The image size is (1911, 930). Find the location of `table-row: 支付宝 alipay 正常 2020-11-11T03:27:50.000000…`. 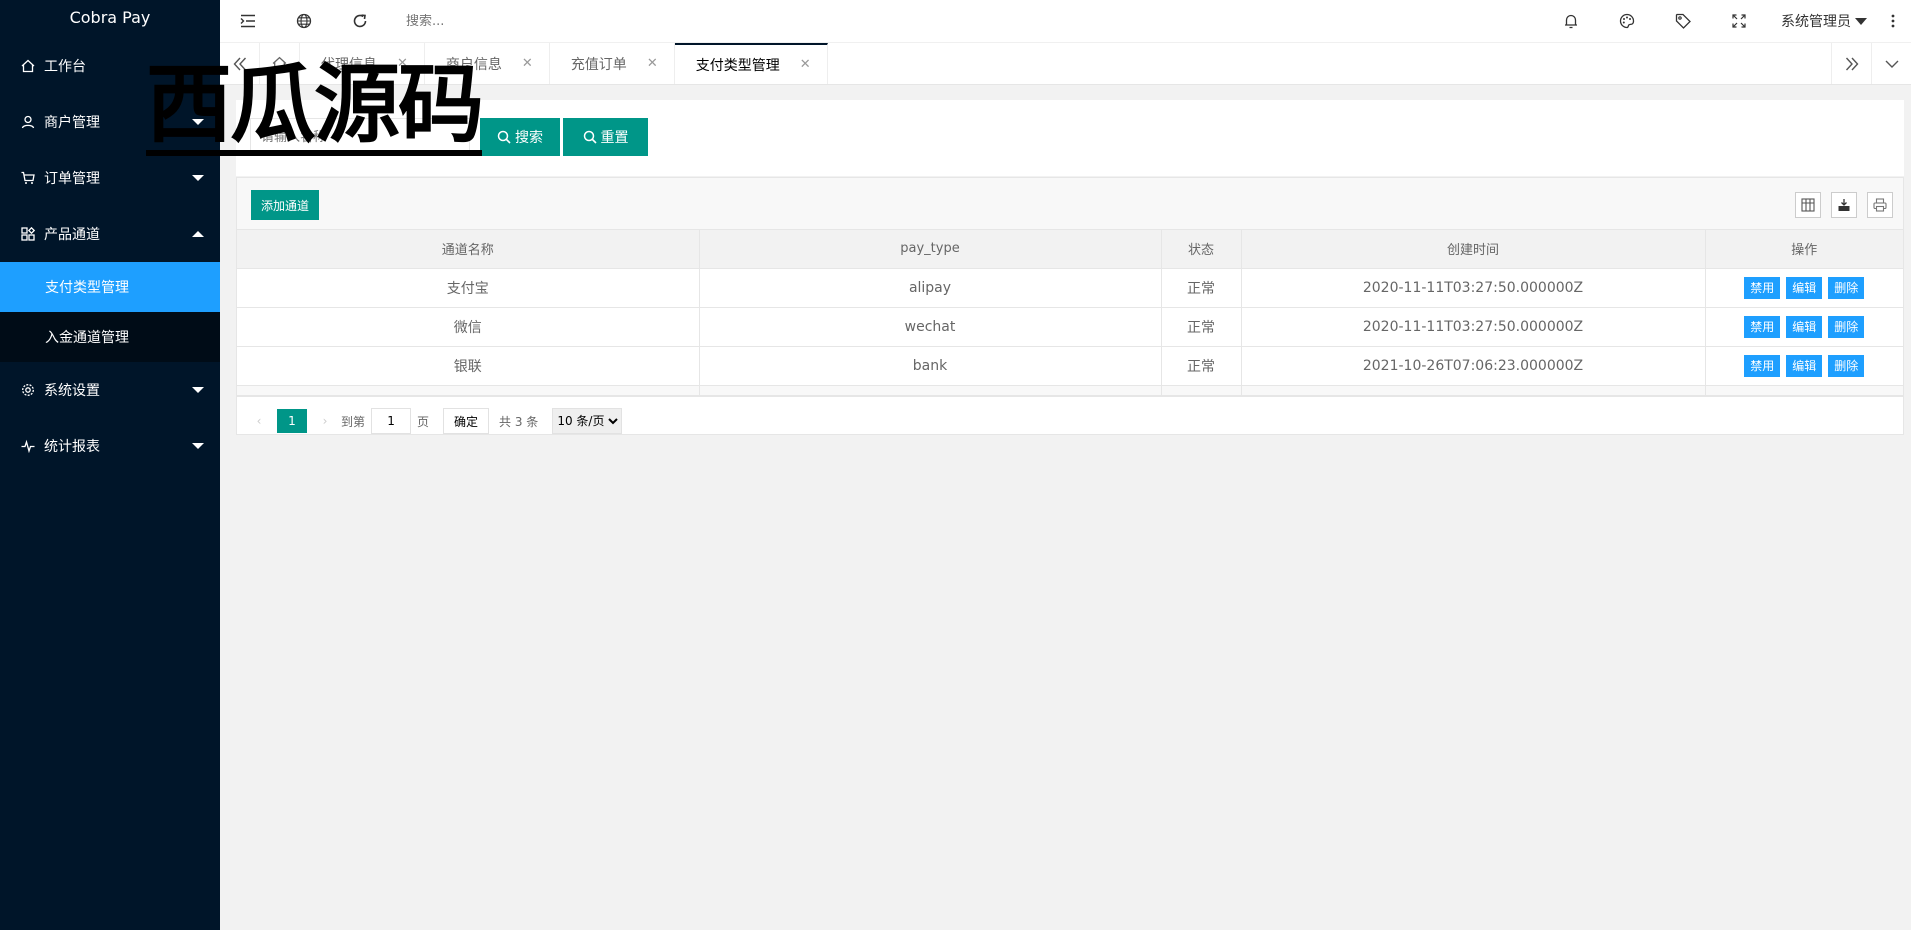

table-row: 支付宝 alipay 正常 2020-11-11T03:27:50.000000… is located at coordinates (1070, 288).